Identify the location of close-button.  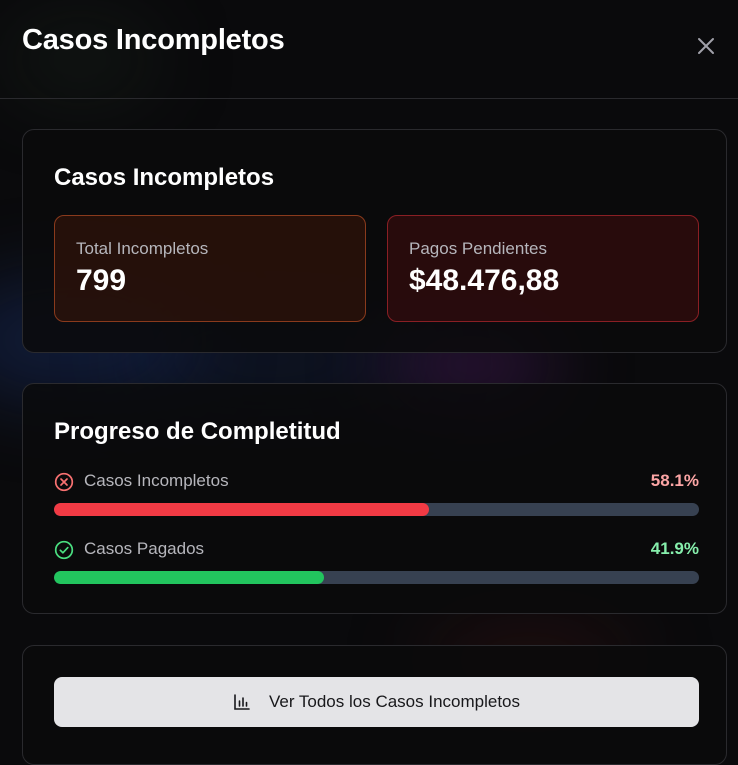
(706, 46).